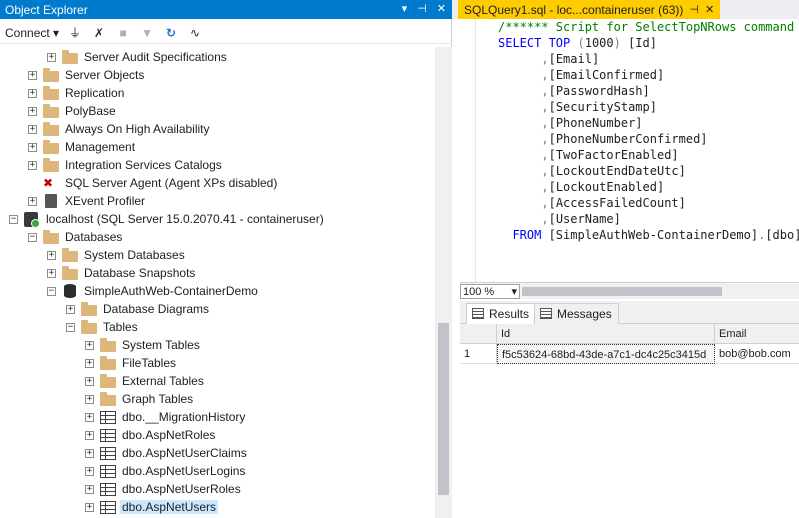  Describe the element at coordinates (87, 75) in the screenshot. I see `tree-node: + Server Objects` at that location.